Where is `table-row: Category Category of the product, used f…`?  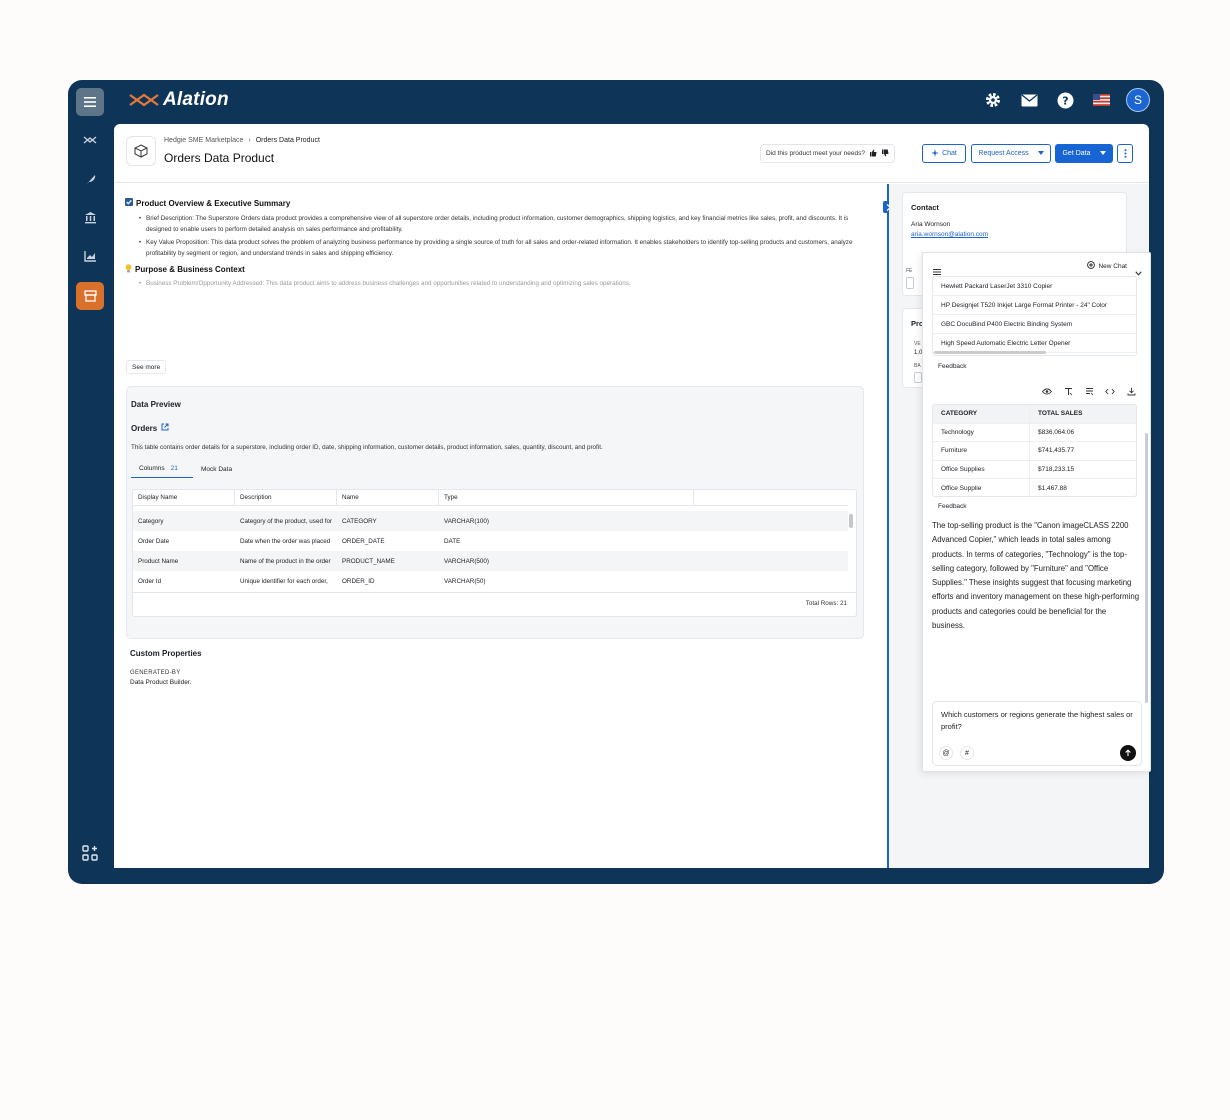 table-row: Category Category of the product, used f… is located at coordinates (490, 521).